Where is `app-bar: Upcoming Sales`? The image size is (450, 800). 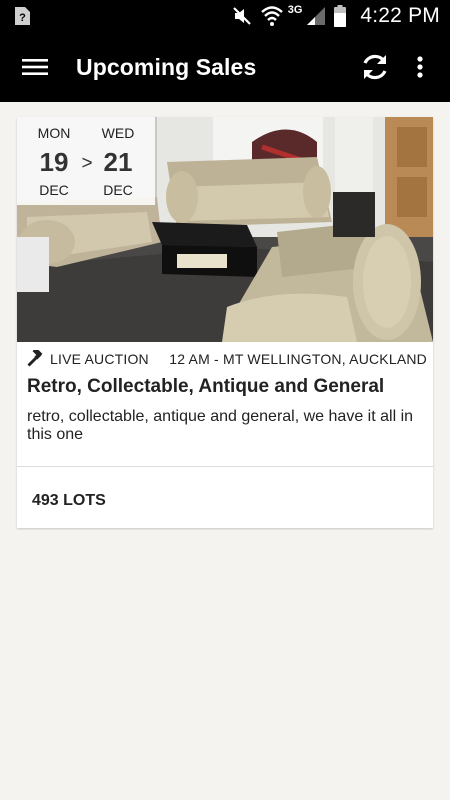
app-bar: Upcoming Sales is located at coordinates (225, 67).